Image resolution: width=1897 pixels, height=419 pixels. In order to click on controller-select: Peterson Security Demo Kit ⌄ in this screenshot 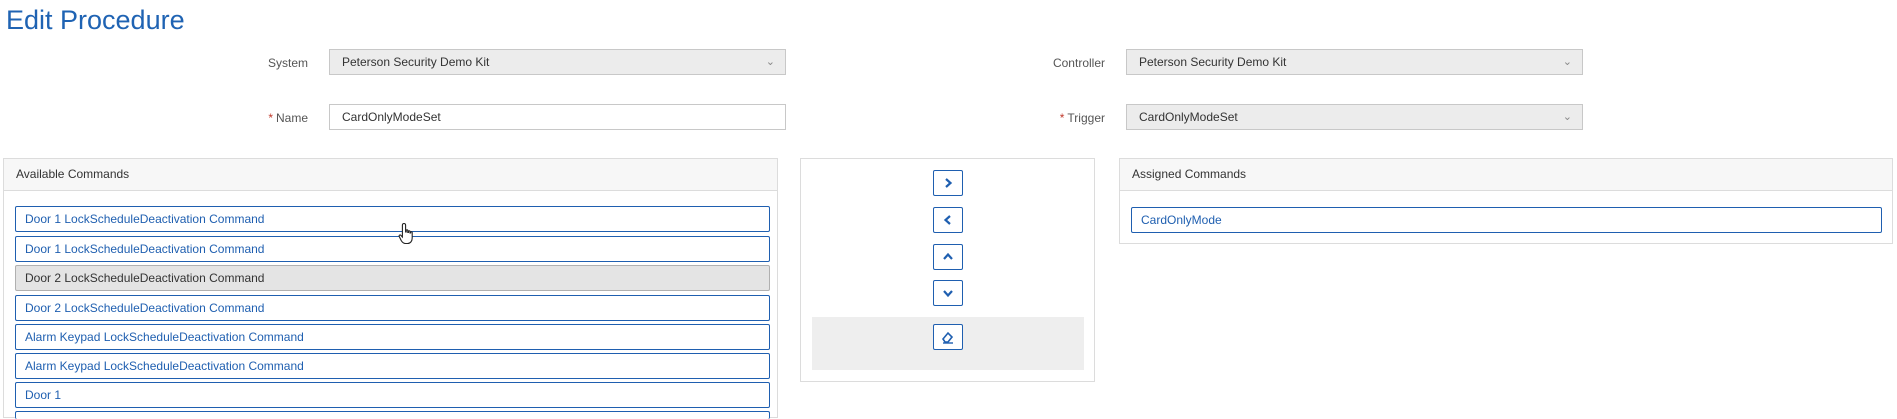, I will do `click(1354, 62)`.